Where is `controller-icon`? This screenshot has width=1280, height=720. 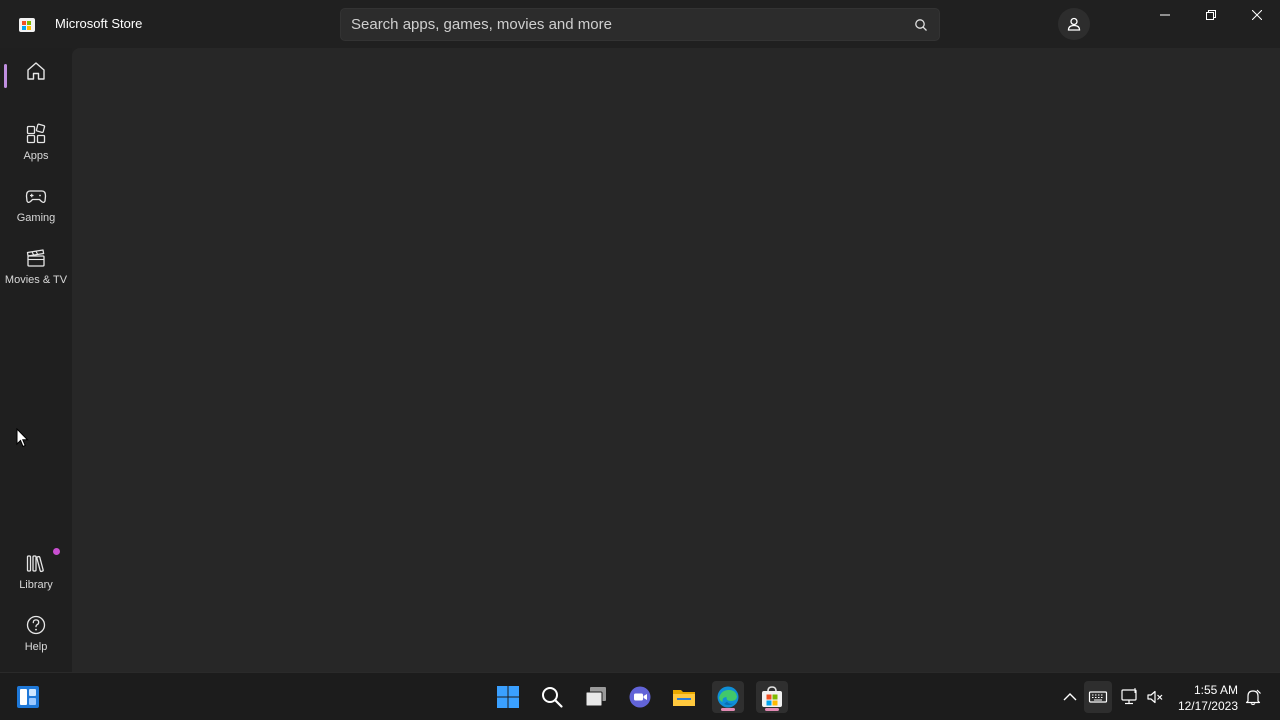 controller-icon is located at coordinates (36, 197).